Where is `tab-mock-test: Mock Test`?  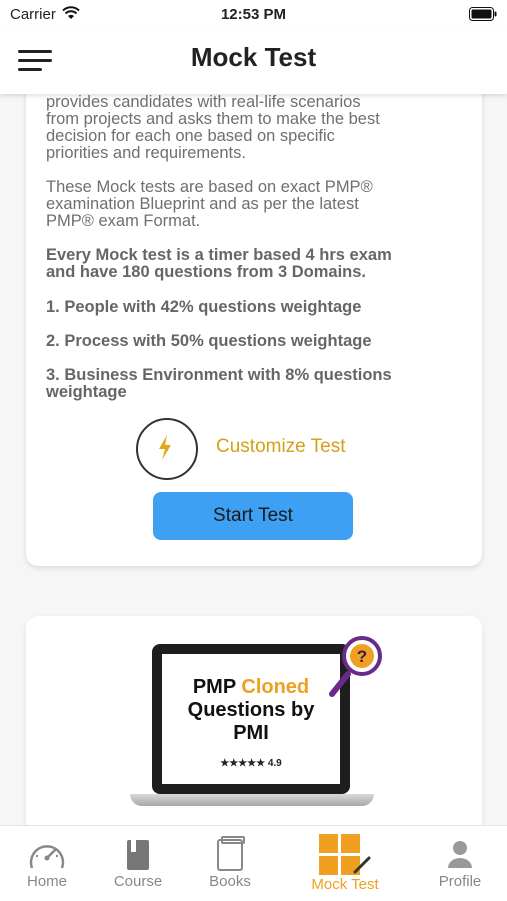 tab-mock-test: Mock Test is located at coordinates (345, 863).